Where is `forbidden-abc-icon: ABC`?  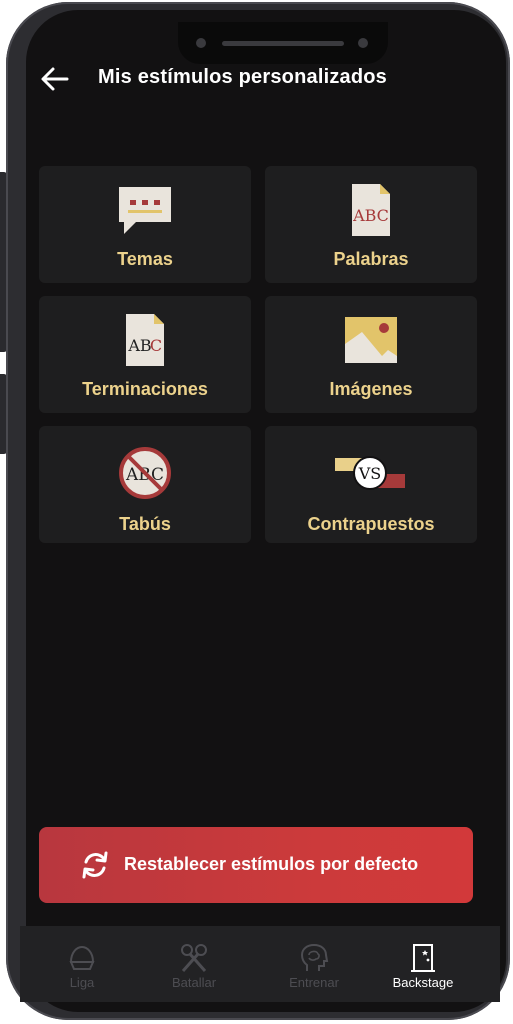 forbidden-abc-icon: ABC is located at coordinates (145, 473).